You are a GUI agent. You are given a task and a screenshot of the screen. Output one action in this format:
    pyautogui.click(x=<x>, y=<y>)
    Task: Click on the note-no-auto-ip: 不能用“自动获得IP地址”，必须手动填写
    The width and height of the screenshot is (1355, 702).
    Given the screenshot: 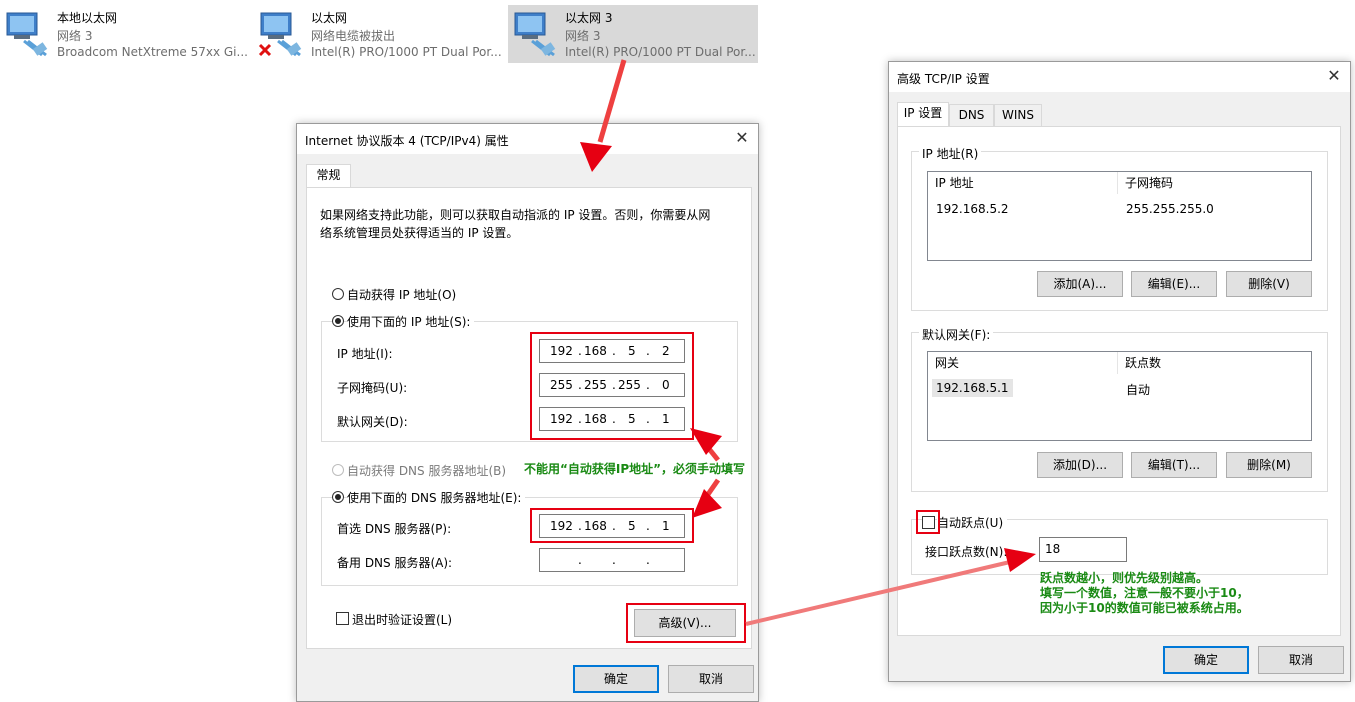 What is the action you would take?
    pyautogui.click(x=635, y=469)
    